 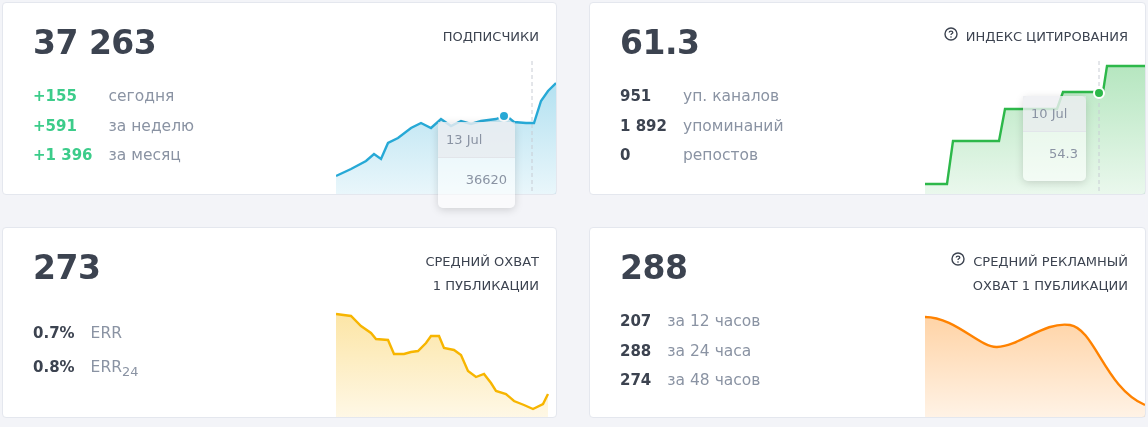 What do you see at coordinates (63, 155) in the screenshot?
I see `stat-value: +1 396` at bounding box center [63, 155].